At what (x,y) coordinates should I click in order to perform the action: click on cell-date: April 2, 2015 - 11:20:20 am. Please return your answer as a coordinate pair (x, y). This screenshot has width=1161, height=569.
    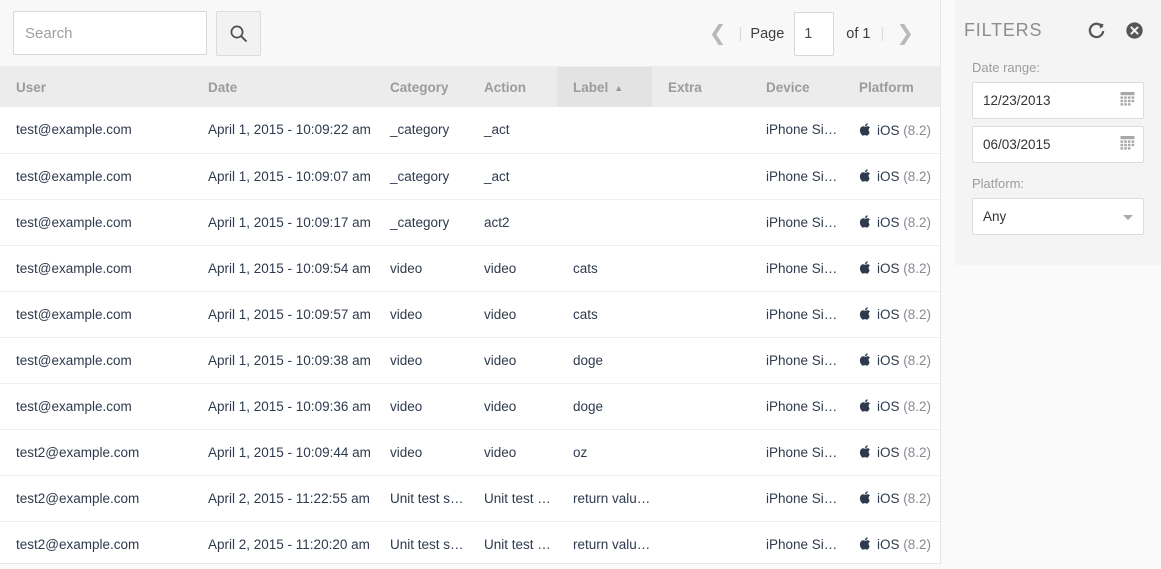
    Looking at the image, I should click on (289, 544).